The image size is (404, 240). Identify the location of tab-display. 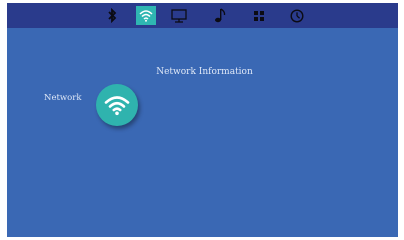
(179, 15).